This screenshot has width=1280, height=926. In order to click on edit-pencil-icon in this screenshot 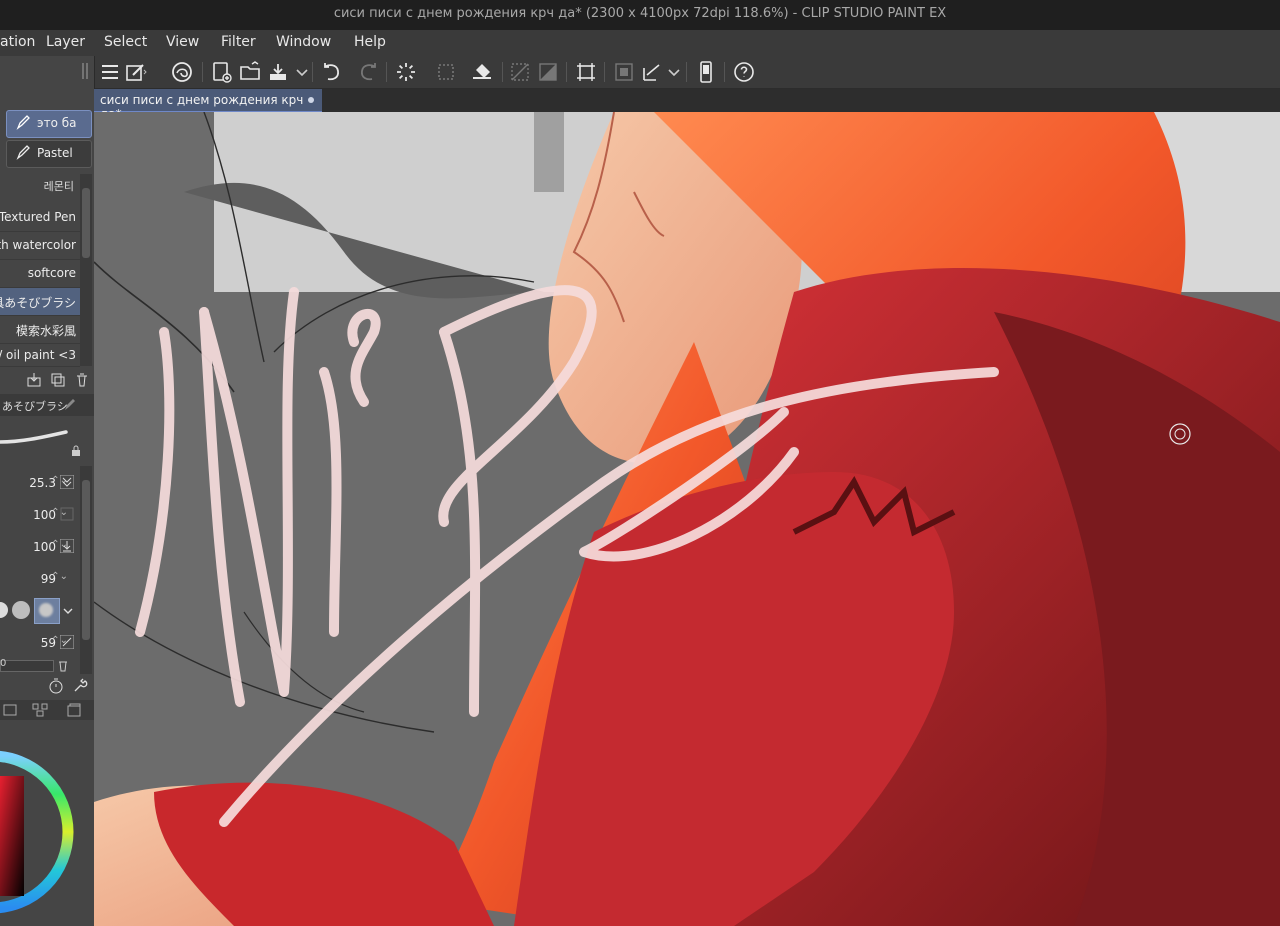, I will do `click(70, 405)`.